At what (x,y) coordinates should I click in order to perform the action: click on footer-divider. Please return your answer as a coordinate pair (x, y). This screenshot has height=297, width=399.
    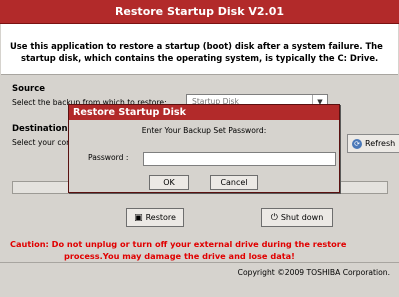
    Looking at the image, I should click on (199, 262).